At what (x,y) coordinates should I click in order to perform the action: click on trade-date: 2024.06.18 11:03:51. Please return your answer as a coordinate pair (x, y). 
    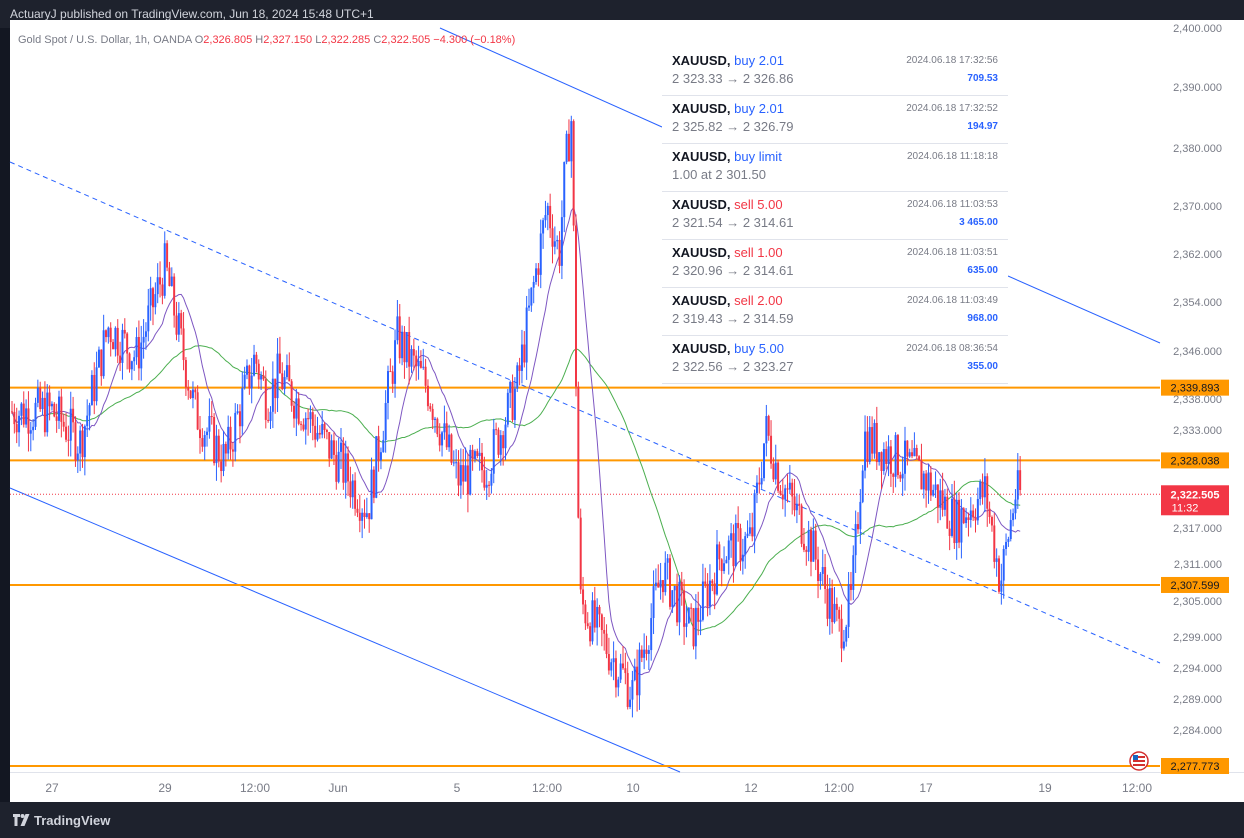
    Looking at the image, I should click on (952, 252).